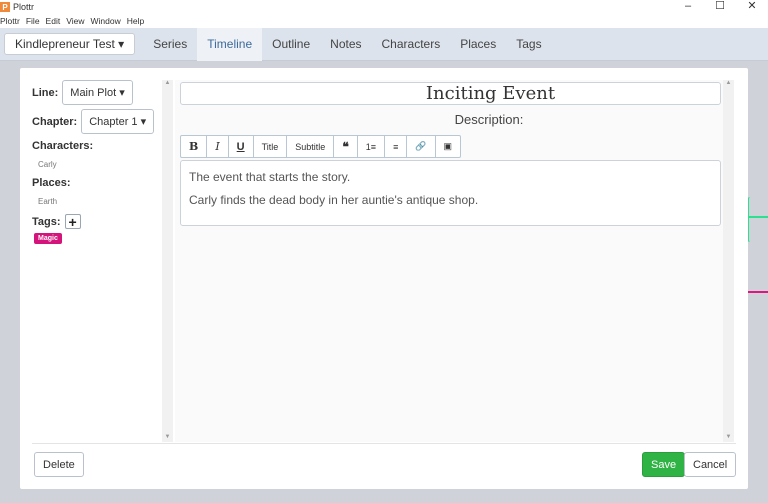 Image resolution: width=768 pixels, height=503 pixels. What do you see at coordinates (752, 6) in the screenshot?
I see `close-icon: ✕` at bounding box center [752, 6].